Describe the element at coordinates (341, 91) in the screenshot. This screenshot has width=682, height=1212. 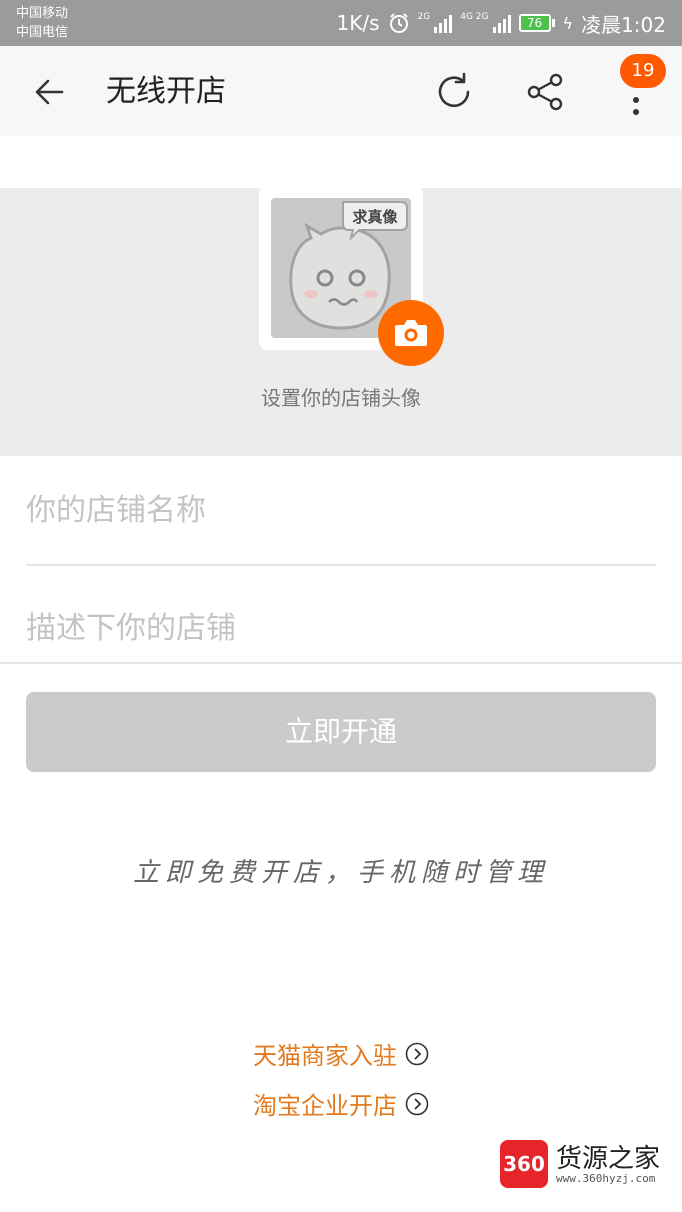
I see `app-bar: 无线开店` at that location.